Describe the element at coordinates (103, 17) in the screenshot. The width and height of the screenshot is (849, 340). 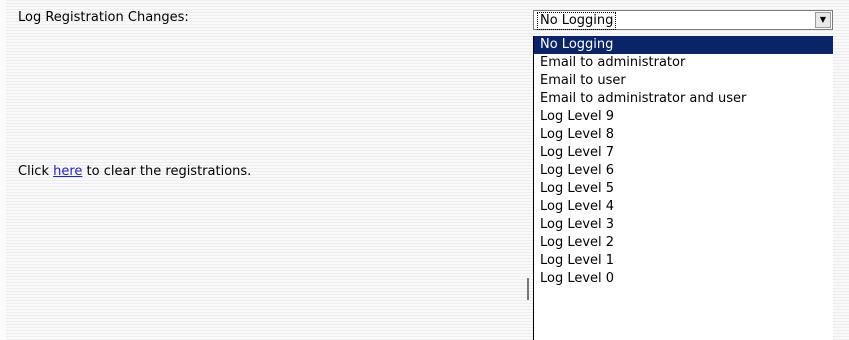
I see `log-registration-label: Log Registration Changes:` at that location.